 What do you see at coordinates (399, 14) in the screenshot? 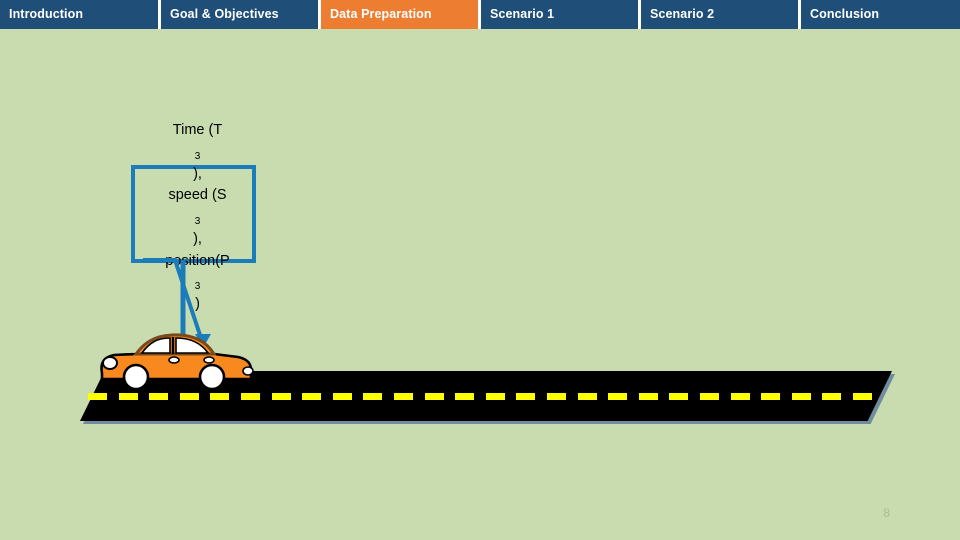
I see `nav-tab-data-preparation: Data Preparation` at bounding box center [399, 14].